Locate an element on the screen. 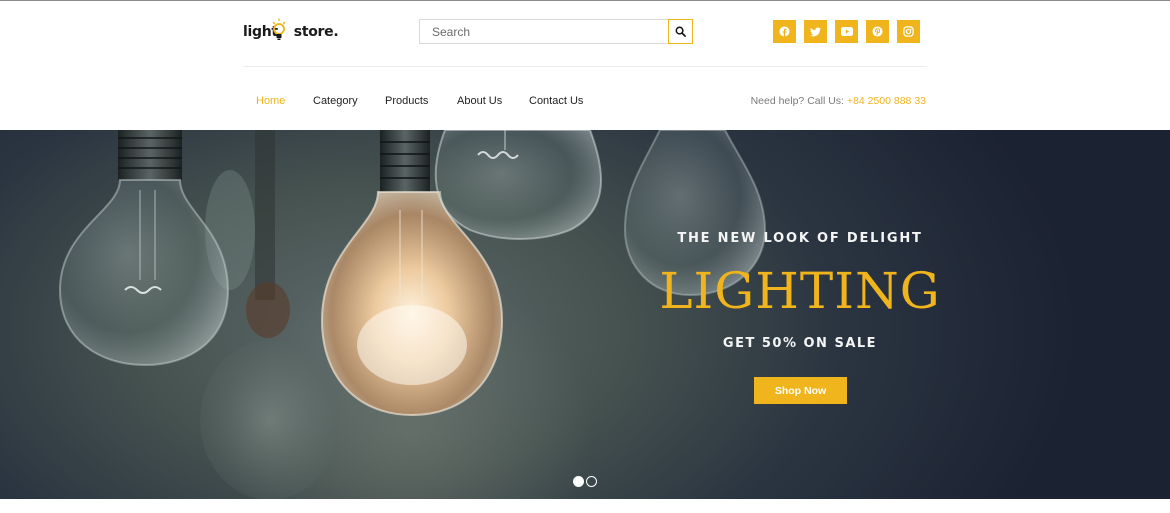  youtube-button is located at coordinates (846, 31).